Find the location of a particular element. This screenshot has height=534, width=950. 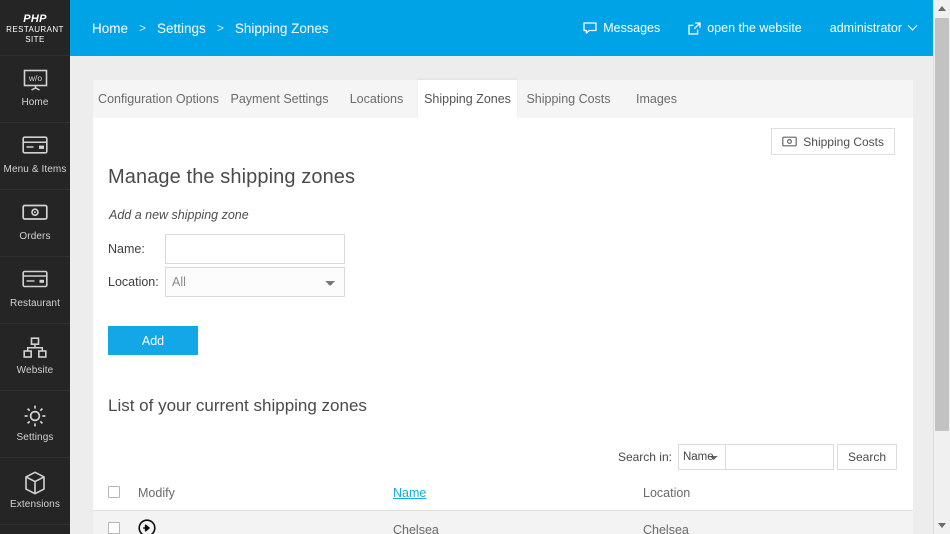

tab-images: Images is located at coordinates (656, 99).